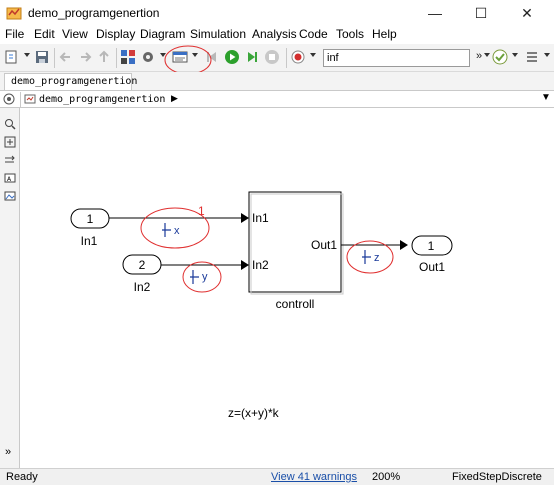 This screenshot has height=485, width=554. What do you see at coordinates (286, 99) in the screenshot?
I see `breadcrumb: demo_programgenertion ▶ ▼` at bounding box center [286, 99].